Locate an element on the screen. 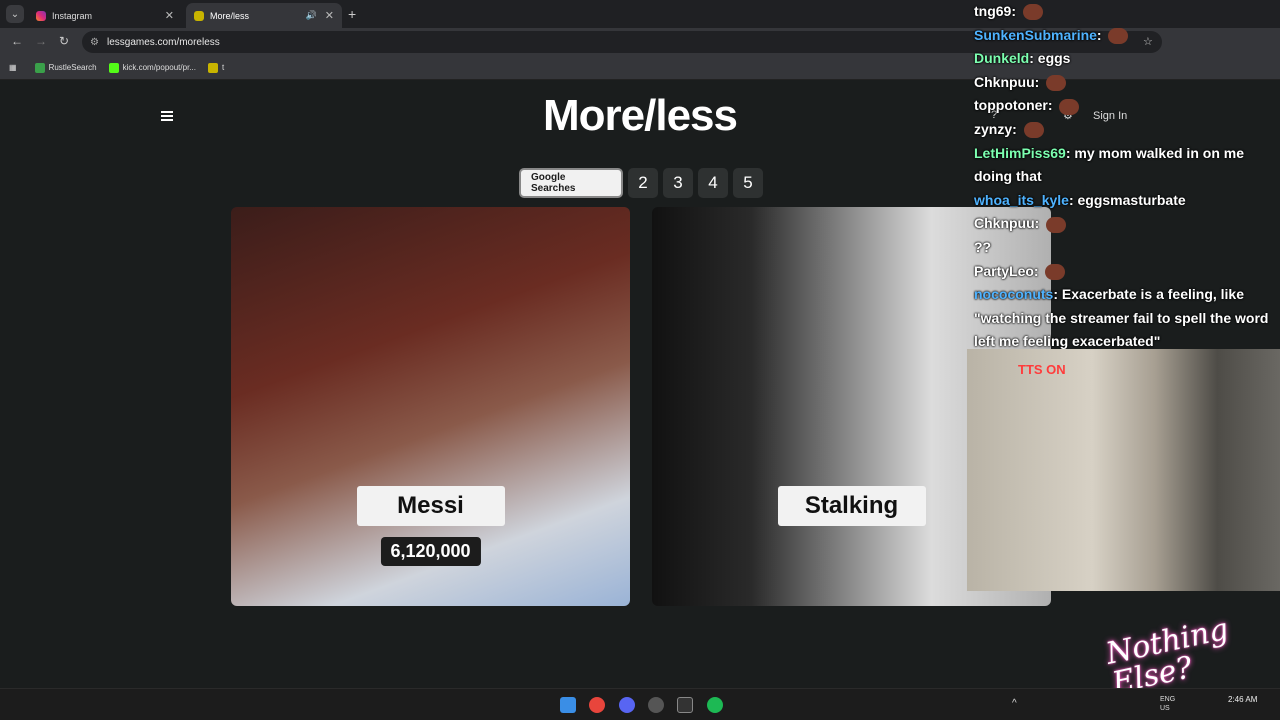 The width and height of the screenshot is (1280, 720). chat-username: SunkenSubmarine is located at coordinates (1035, 34).